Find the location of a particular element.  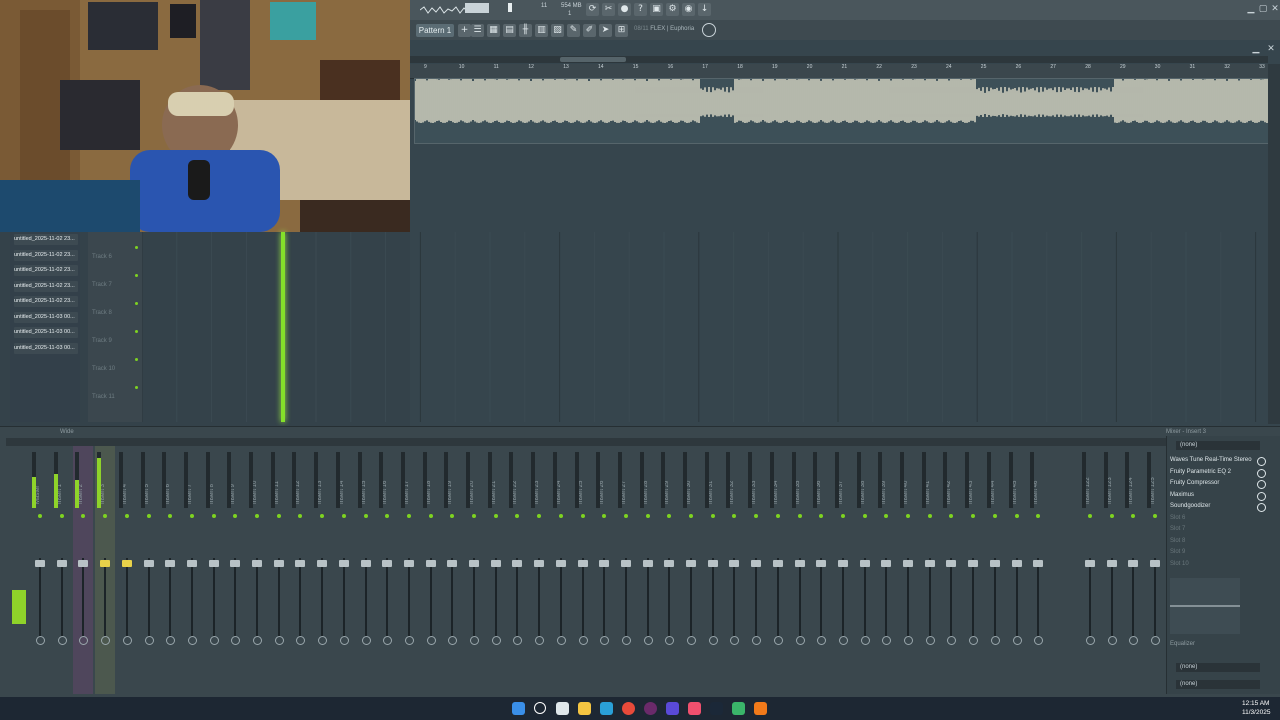

mixer-strip: Insert 46 is located at coordinates (1038, 570).